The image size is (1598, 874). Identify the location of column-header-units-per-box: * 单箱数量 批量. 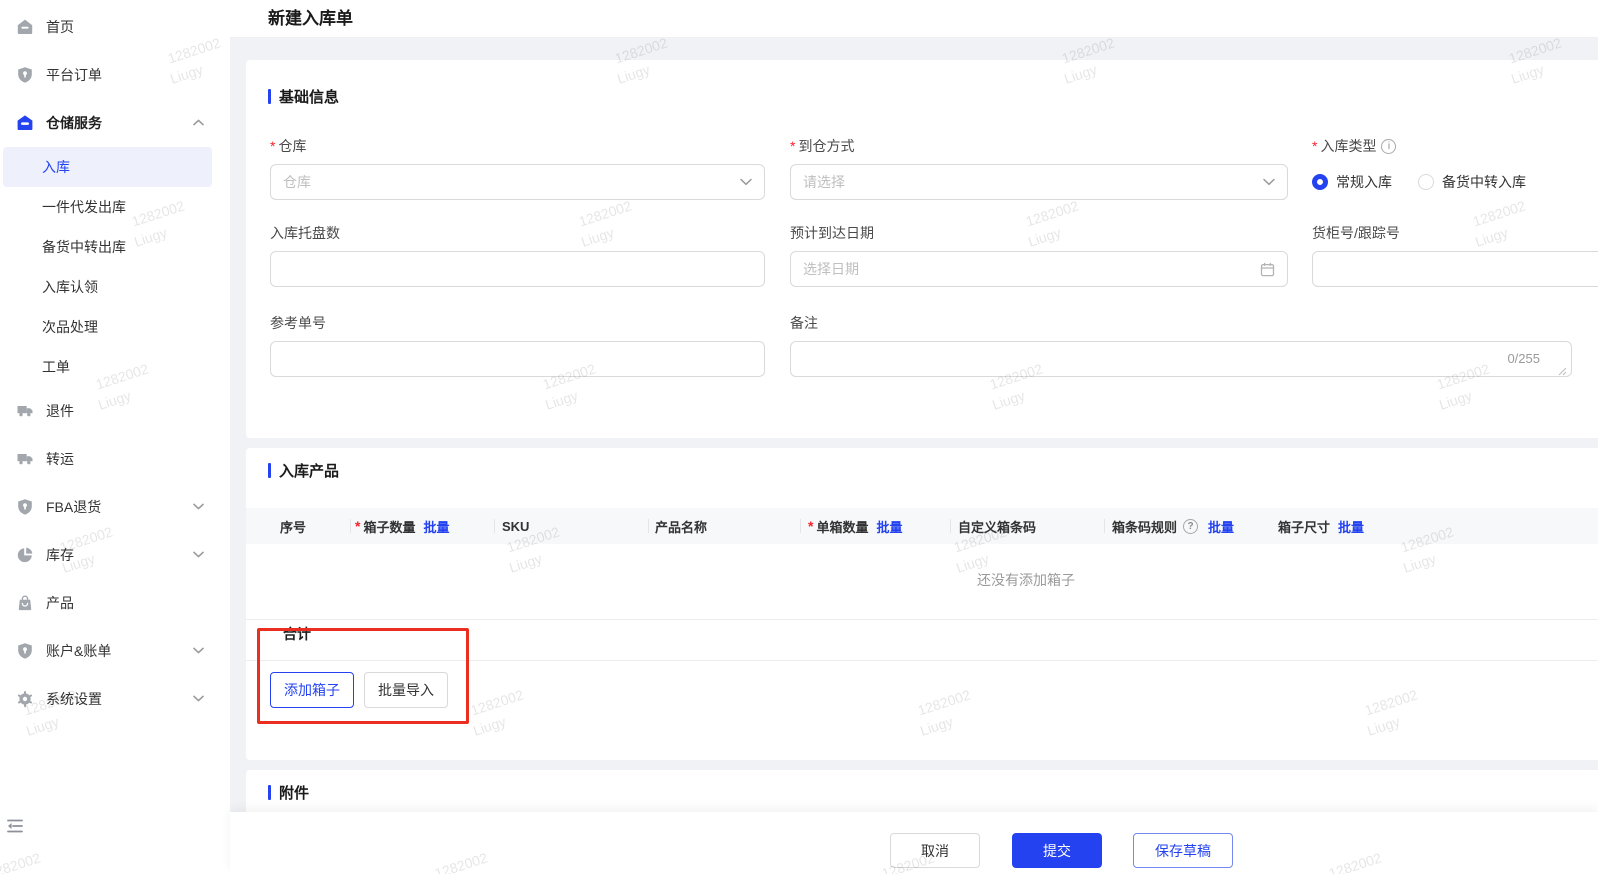
(855, 526).